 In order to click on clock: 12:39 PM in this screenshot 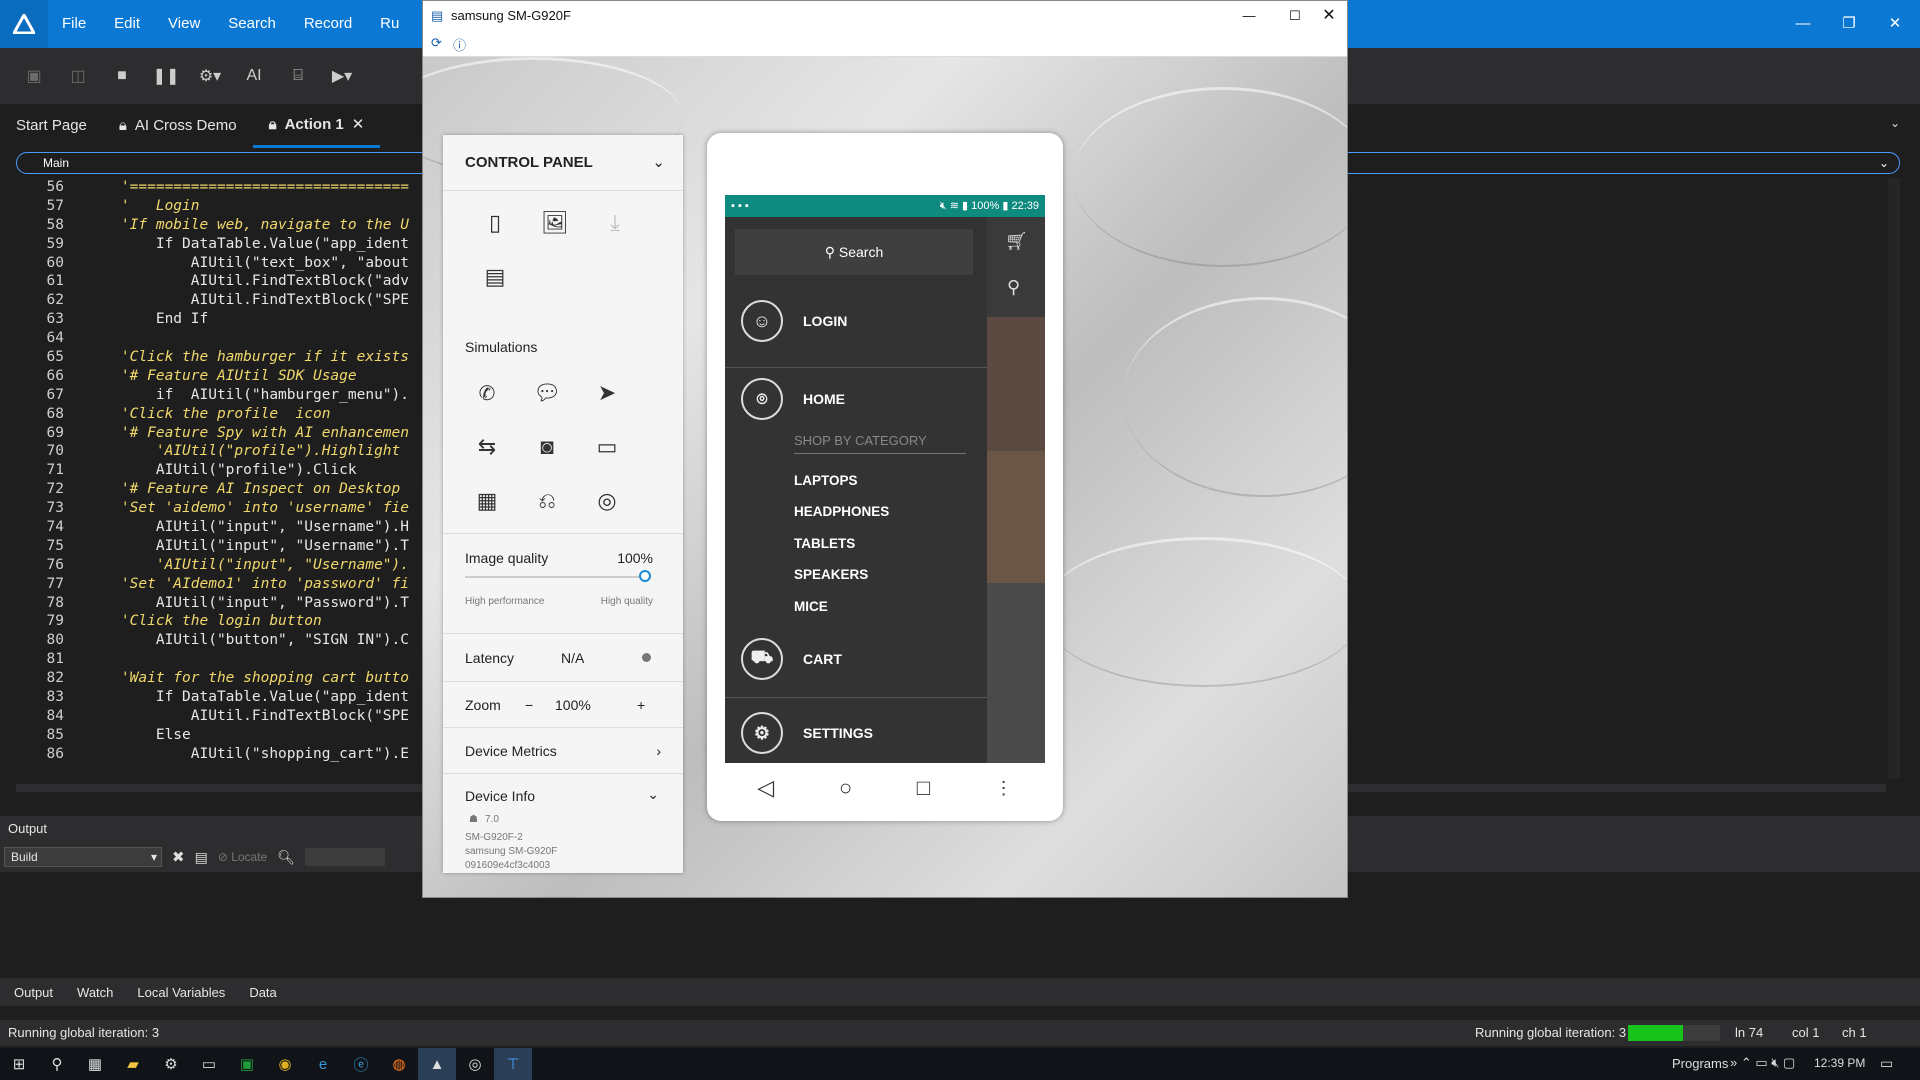, I will do `click(1839, 1063)`.